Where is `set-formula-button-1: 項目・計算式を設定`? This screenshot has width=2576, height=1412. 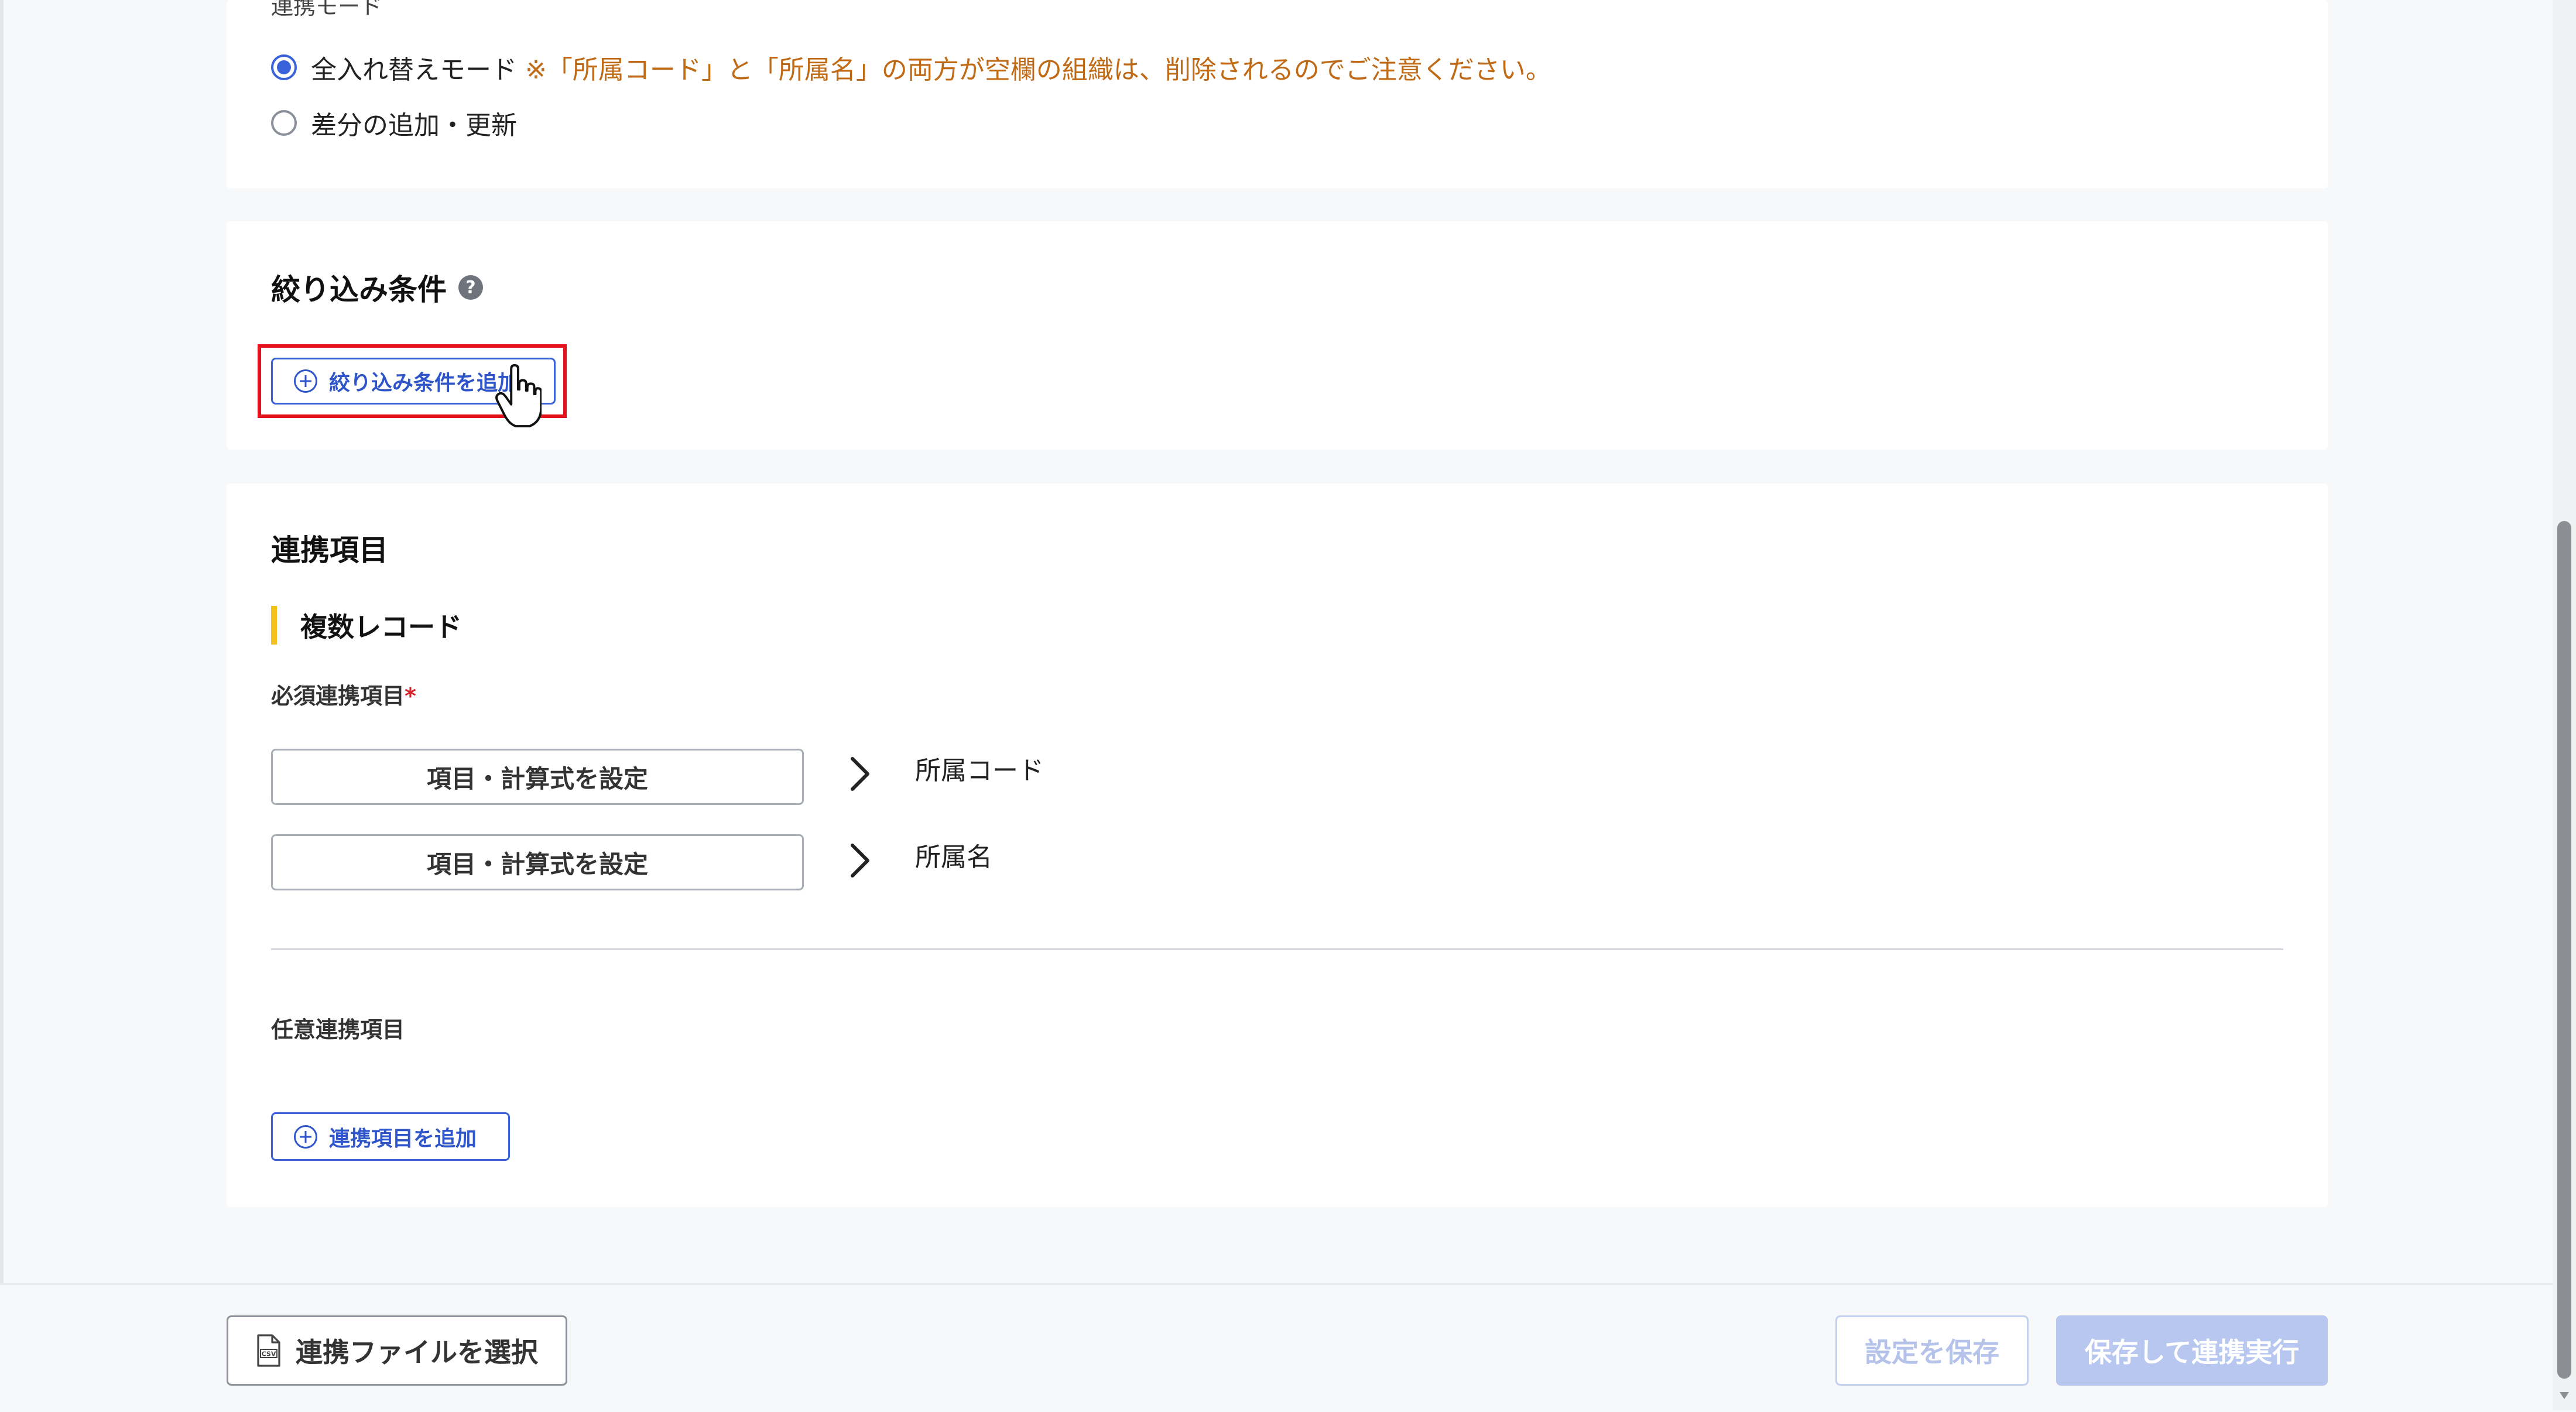
set-formula-button-1: 項目・計算式を設定 is located at coordinates (537, 777).